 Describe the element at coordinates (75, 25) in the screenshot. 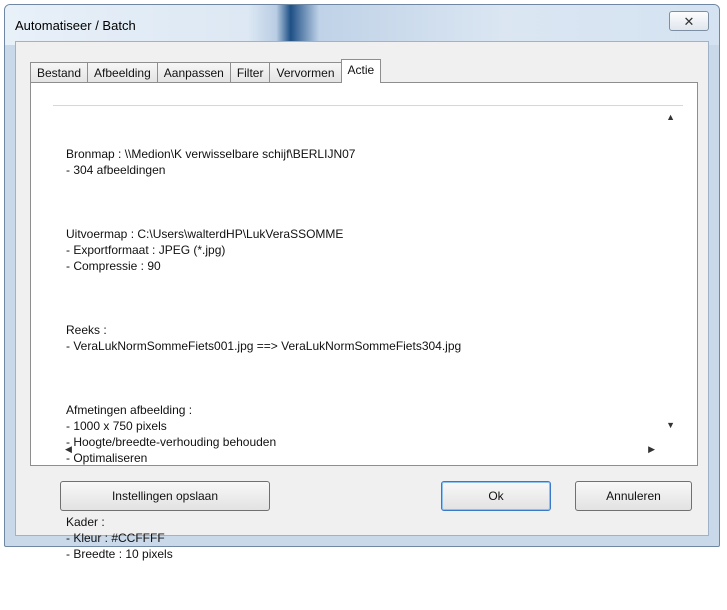

I see `window-title: Automatiseer / Batch` at that location.